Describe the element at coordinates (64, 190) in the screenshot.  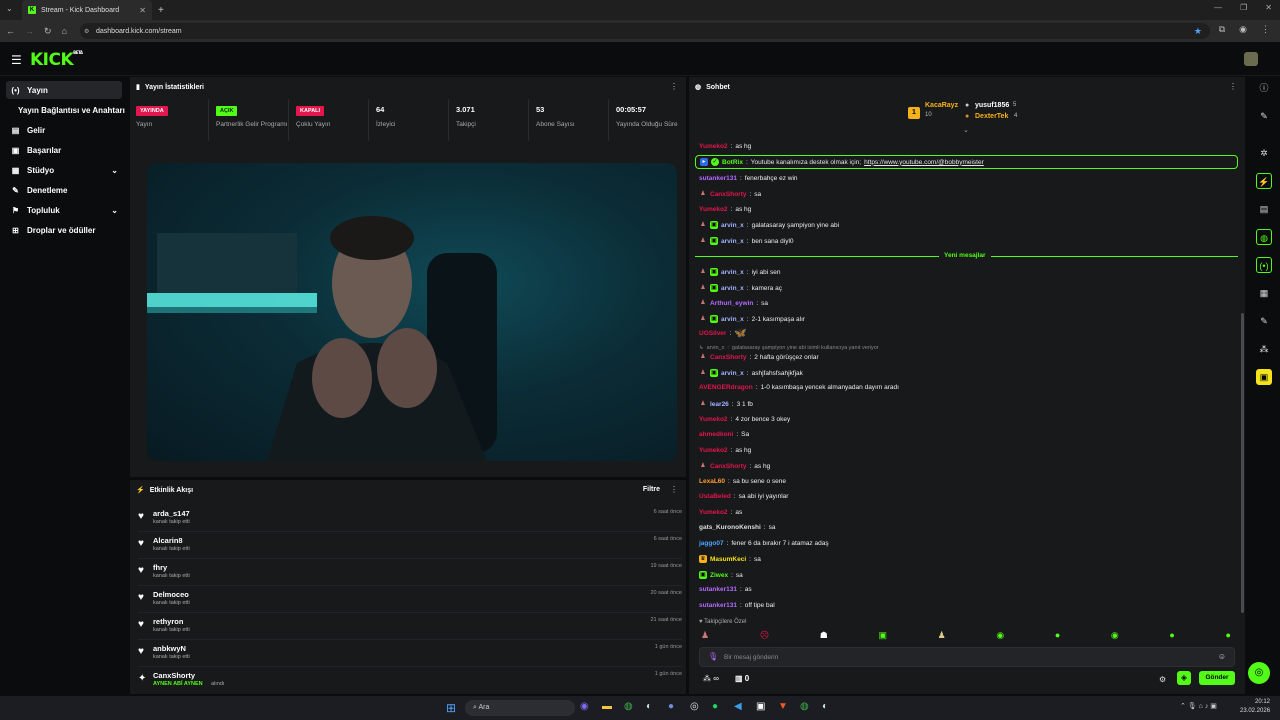
I see `sidebar-item-moderation: ✎ Denetleme` at that location.